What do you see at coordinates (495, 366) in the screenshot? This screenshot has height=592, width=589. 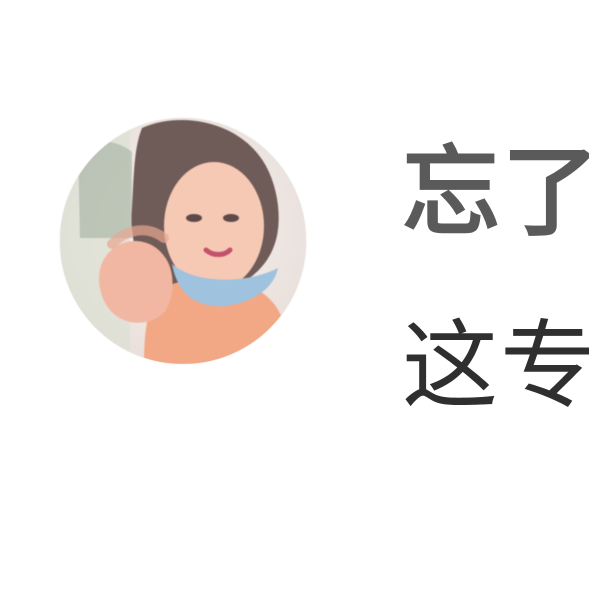 I see `post-subtitle-fragment: 这专` at bounding box center [495, 366].